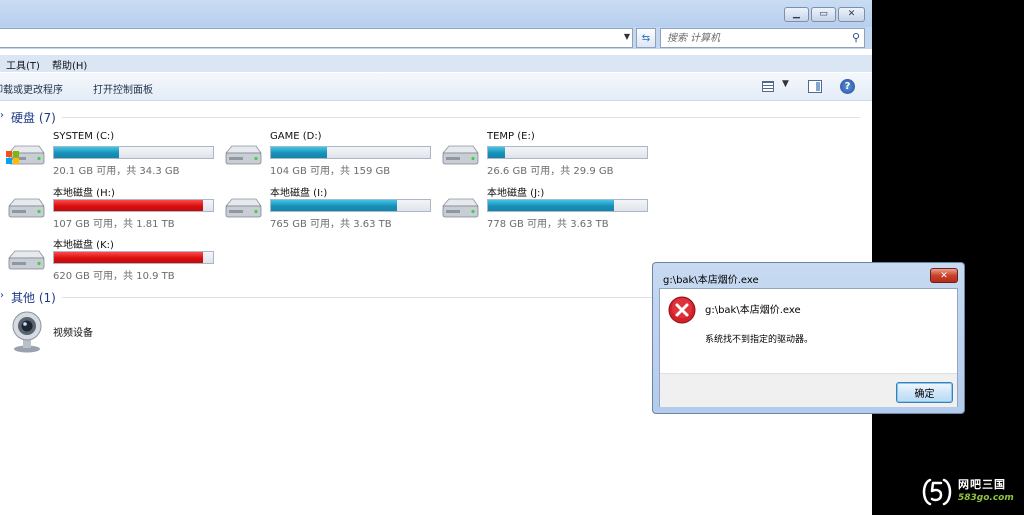 This screenshot has width=1024, height=515. What do you see at coordinates (550, 171) in the screenshot?
I see `drive-free-space: 26.6 GB 可用，共 29.9 GB` at bounding box center [550, 171].